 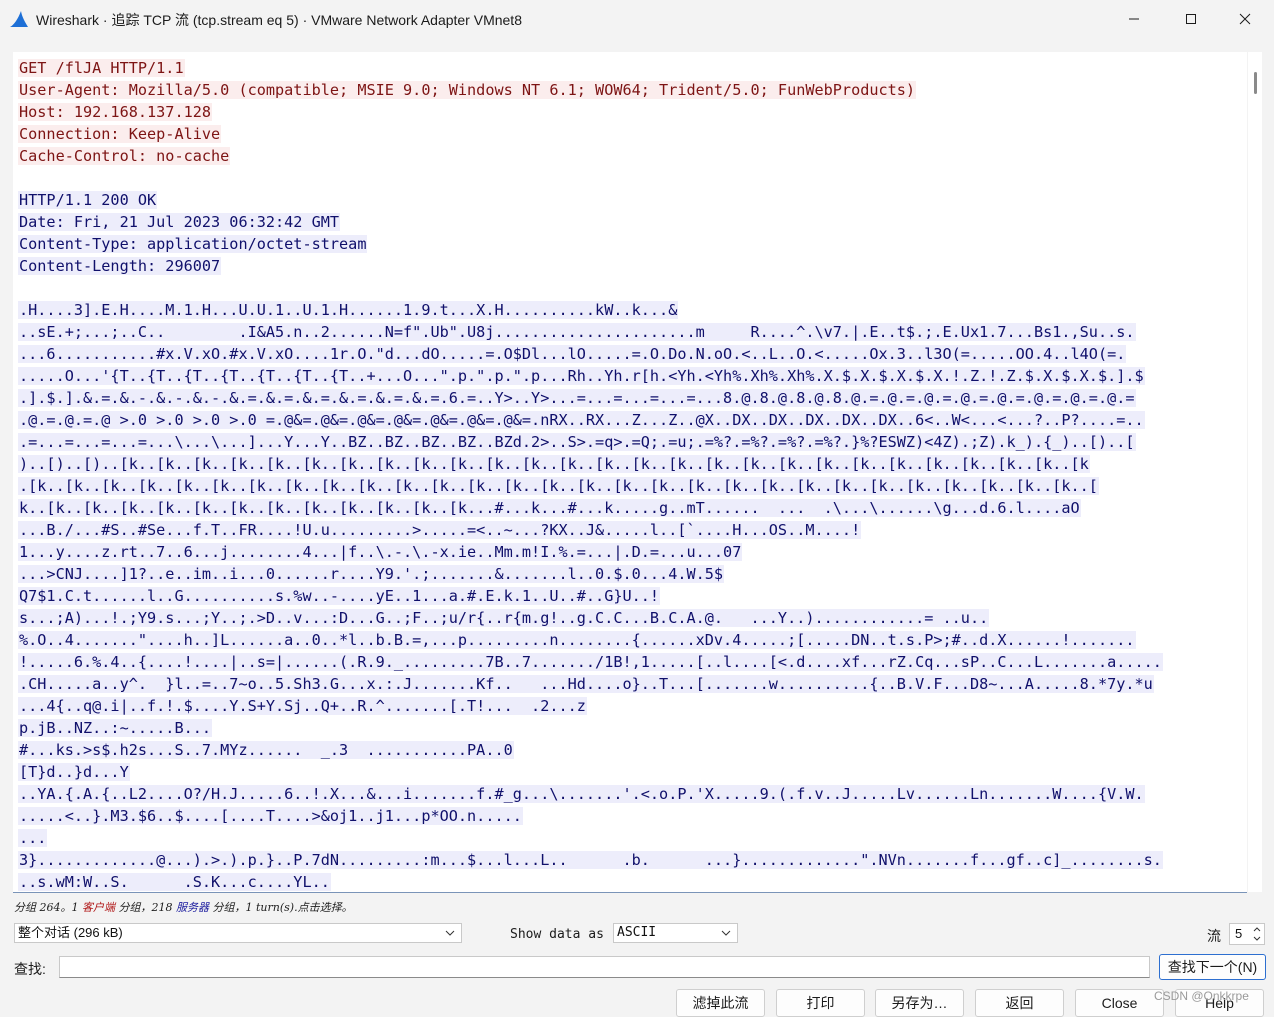 I want to click on show-data-label: Show data as, so click(x=557, y=934).